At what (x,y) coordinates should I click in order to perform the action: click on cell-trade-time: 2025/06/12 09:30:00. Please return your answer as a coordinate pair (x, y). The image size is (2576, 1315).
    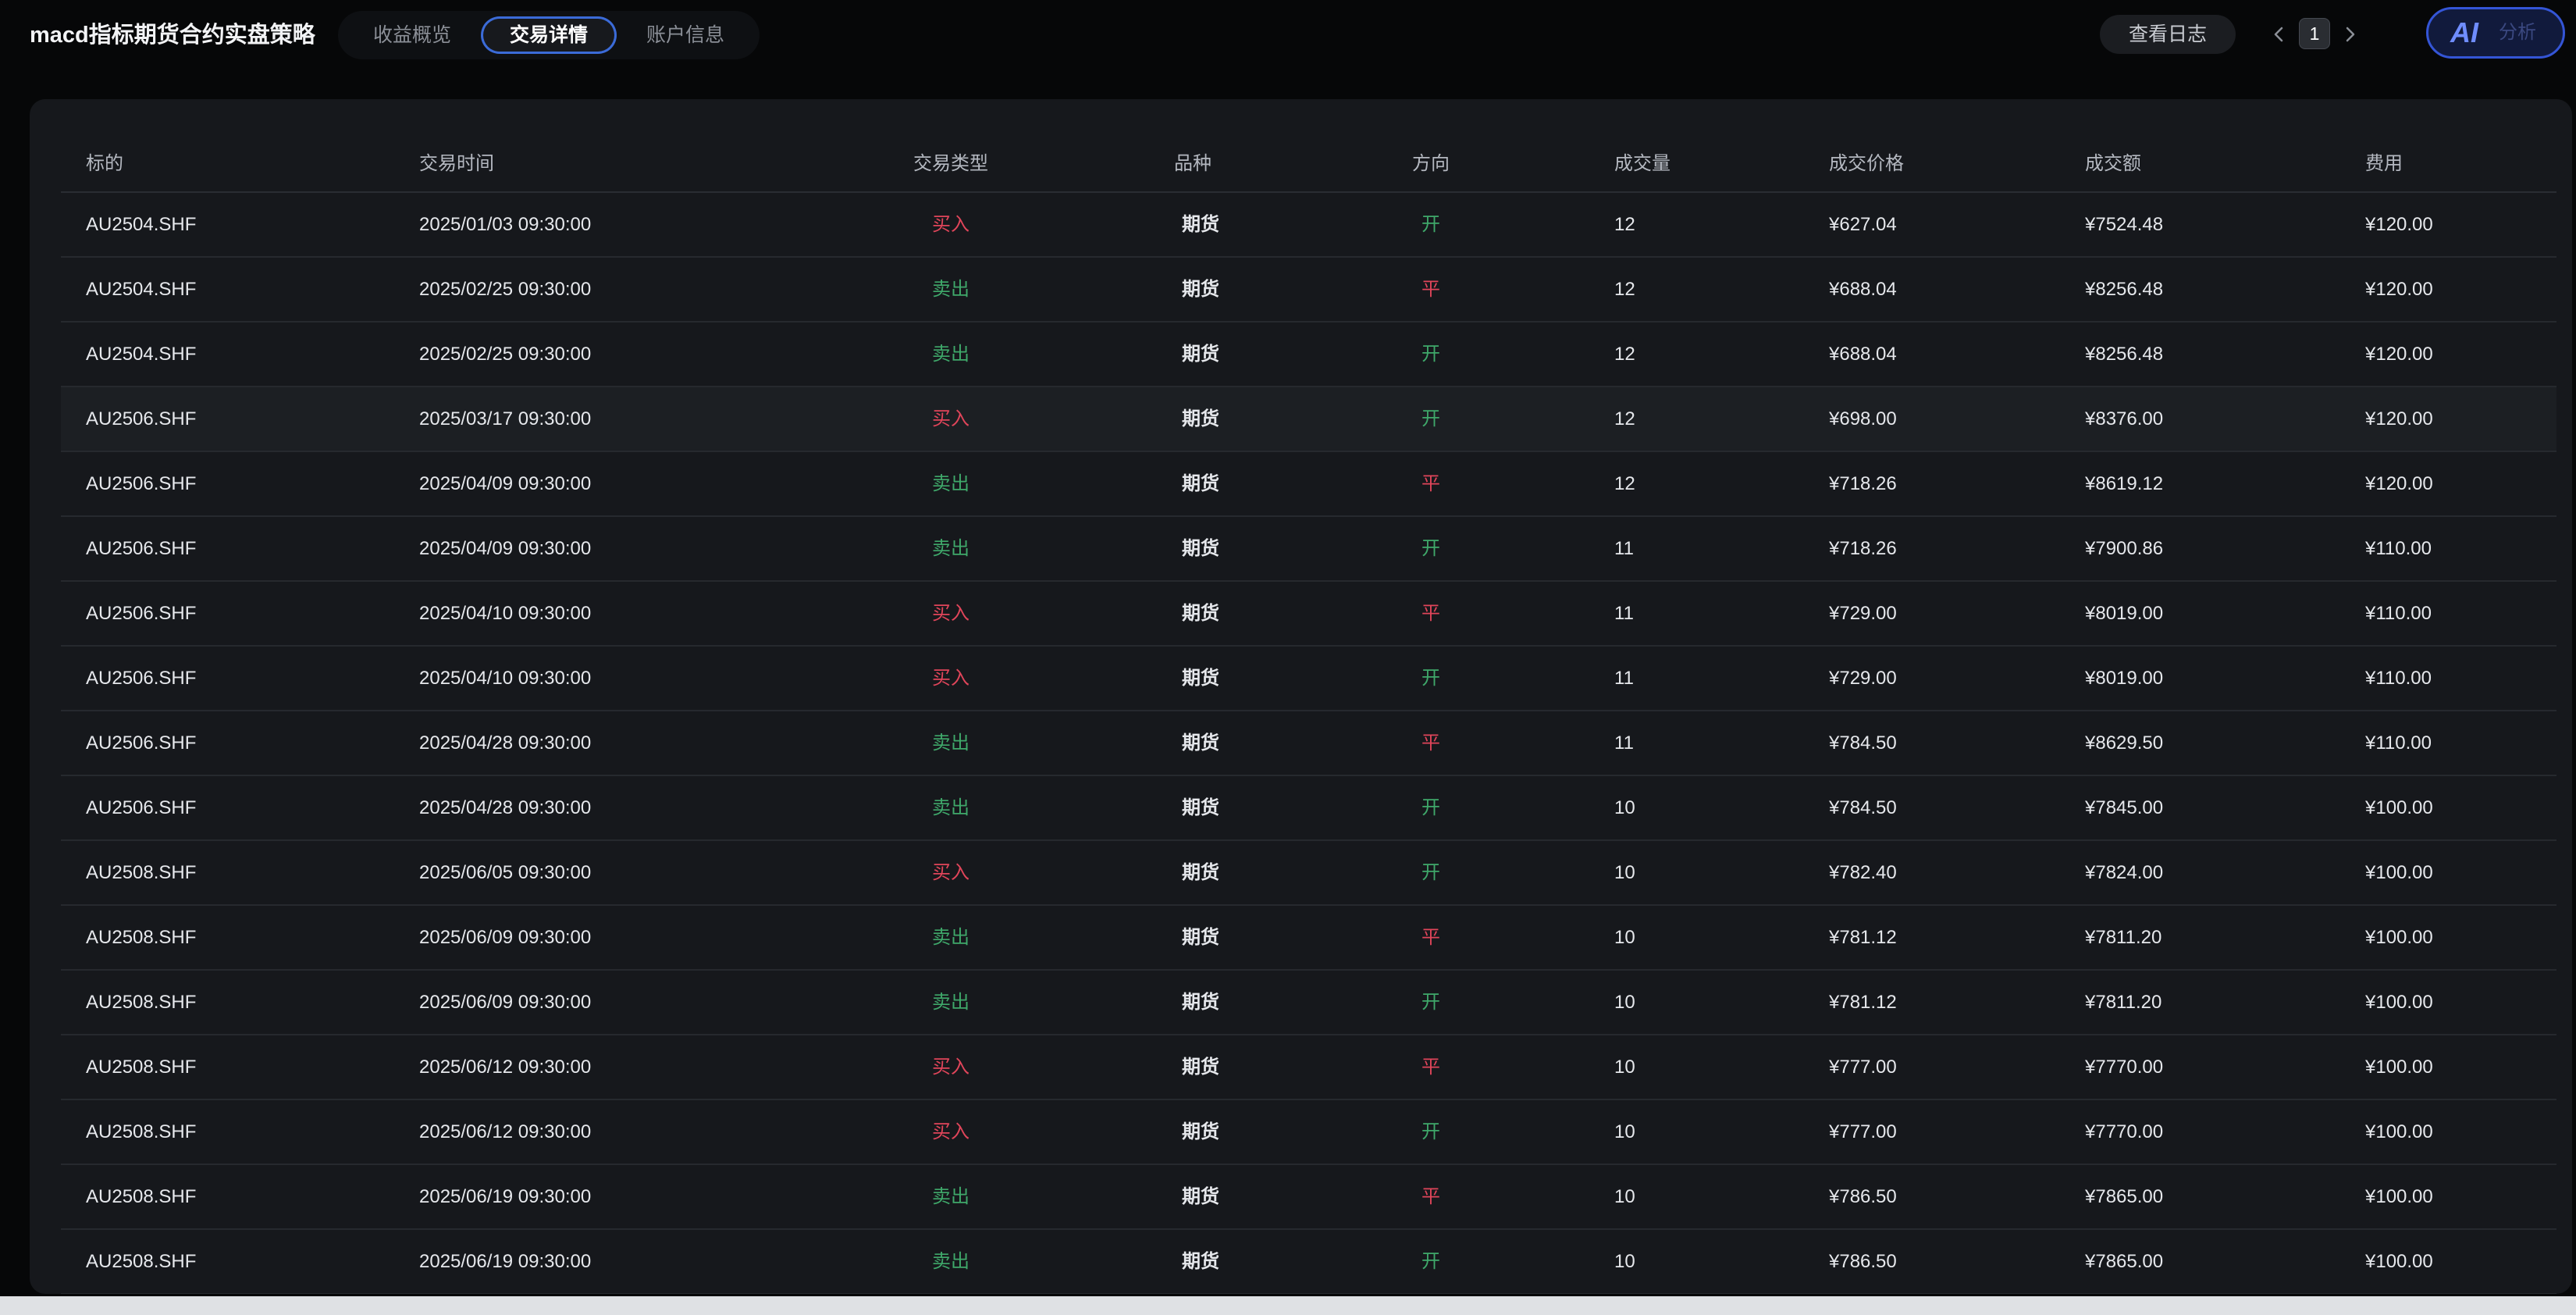
    Looking at the image, I should click on (505, 1131).